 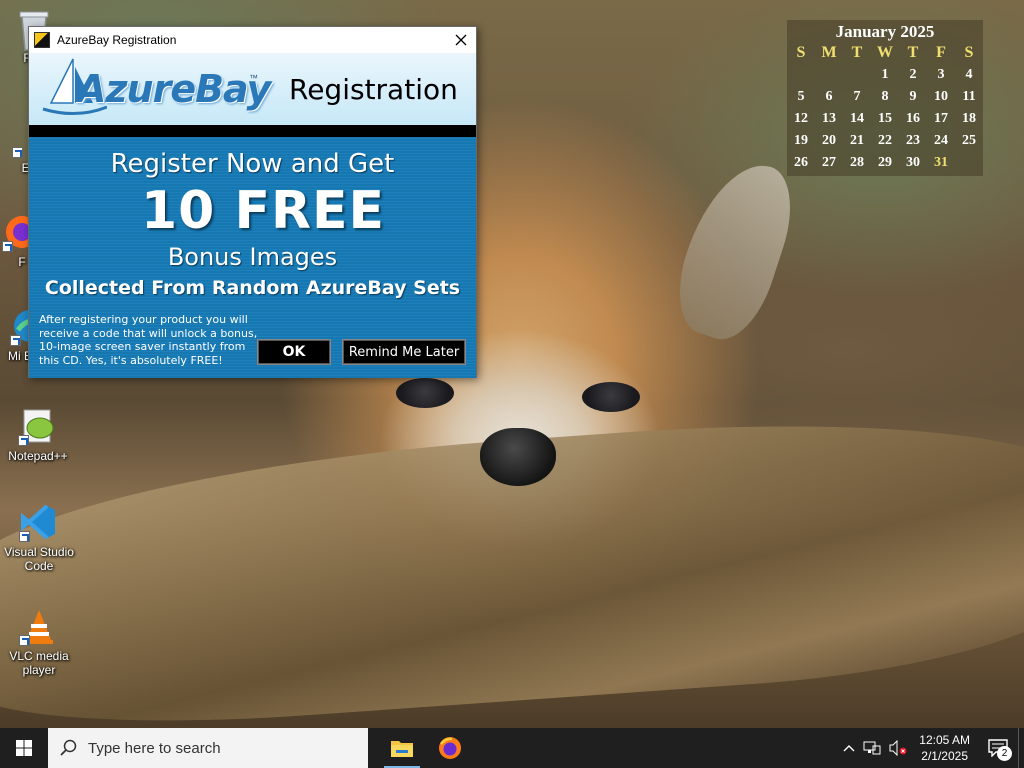 I want to click on calendar-weekday: W, so click(x=885, y=52).